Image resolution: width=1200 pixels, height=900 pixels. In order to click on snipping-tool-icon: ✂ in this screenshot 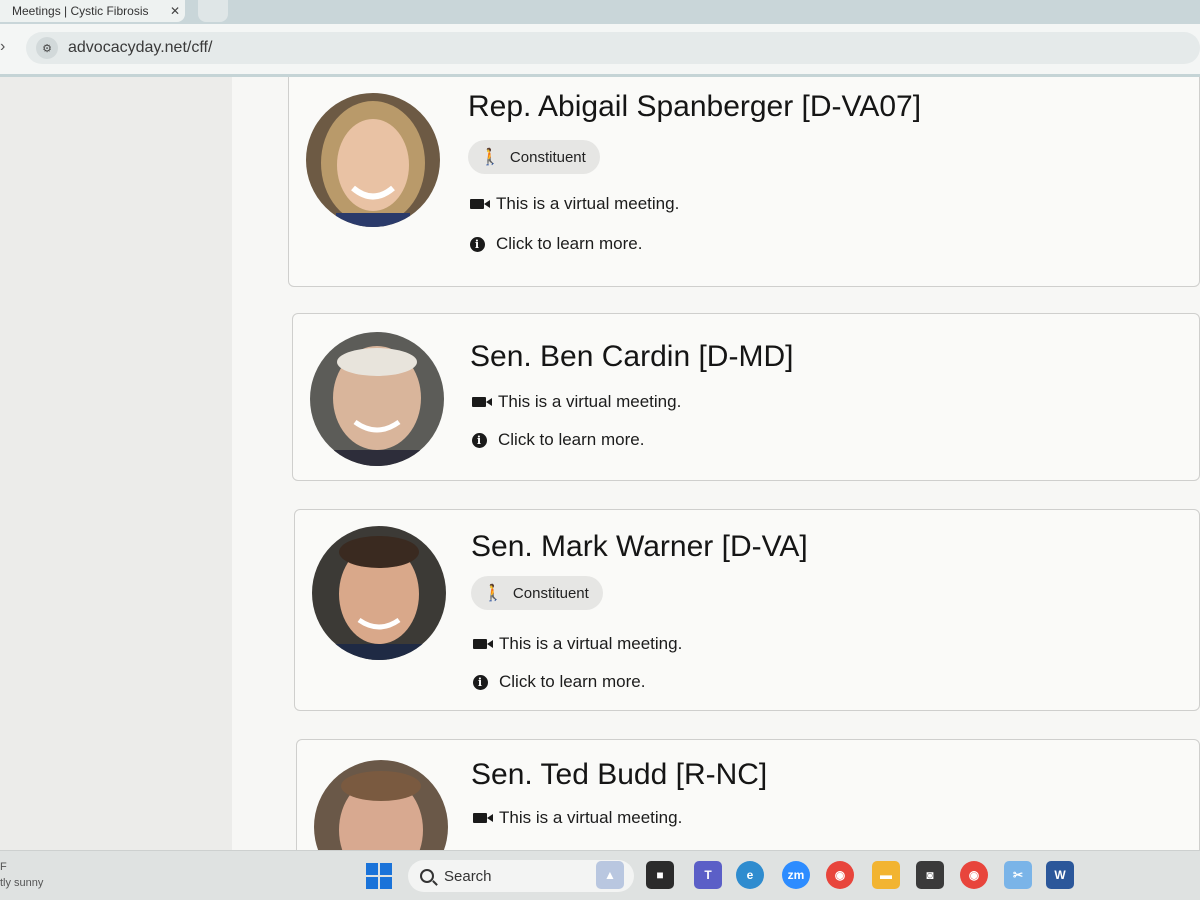, I will do `click(1018, 875)`.